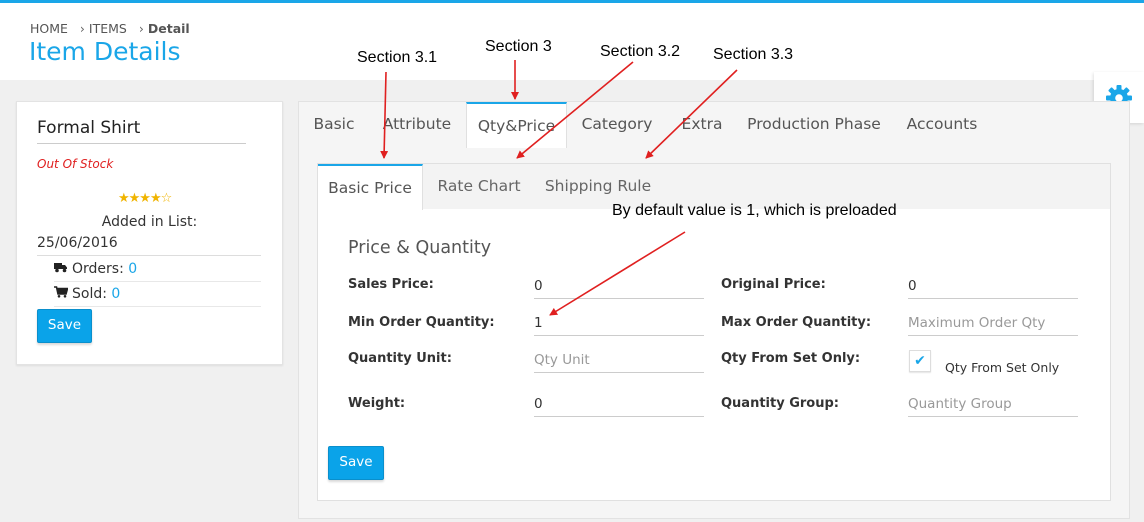 This screenshot has height=522, width=1144. I want to click on breadcrumb: HOME › ITEMS › Detail, so click(110, 28).